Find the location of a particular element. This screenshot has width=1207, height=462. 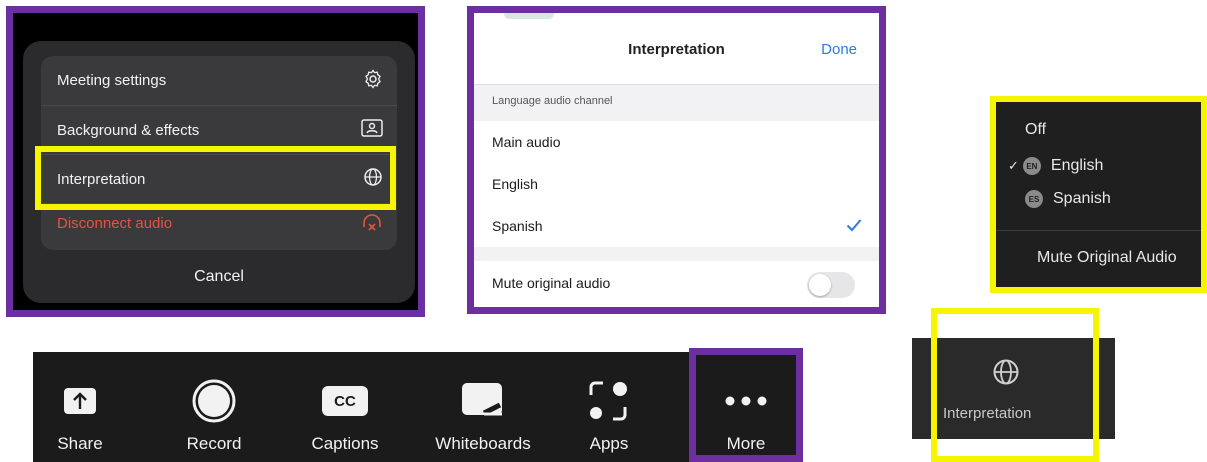

option-spanish: Spanish is located at coordinates (677, 226).